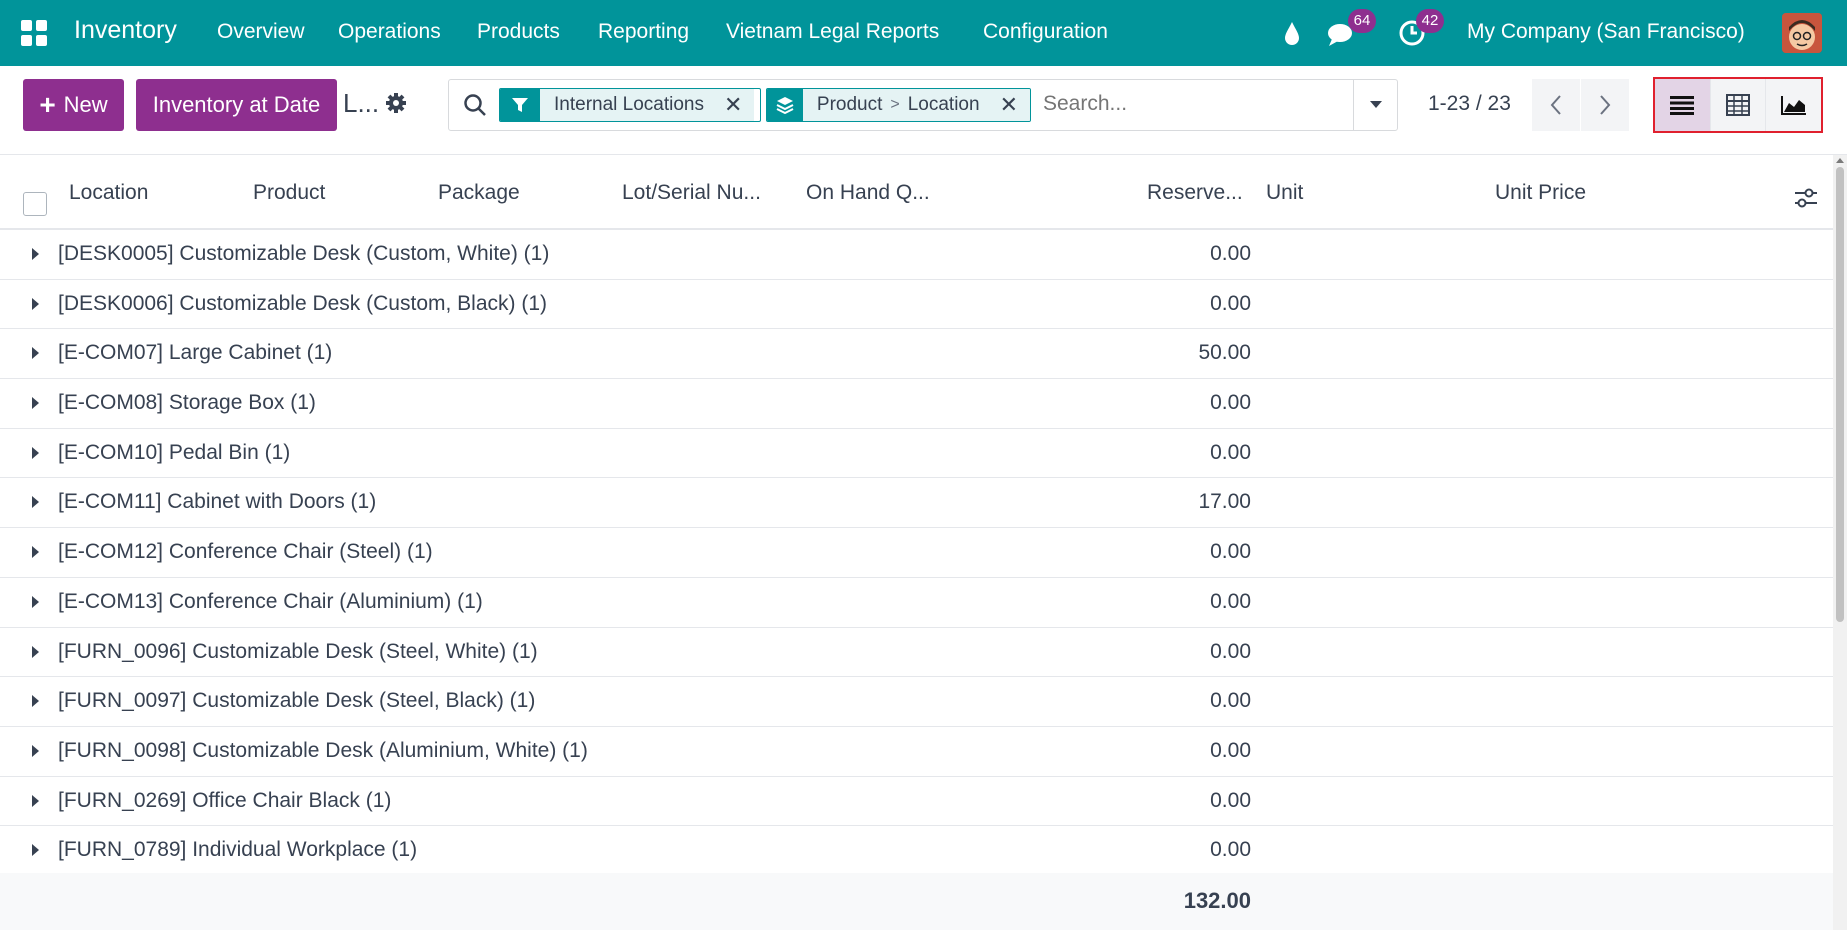 This screenshot has height=930, width=1847. Describe the element at coordinates (916, 404) in the screenshot. I see `group-row: [E-COM08] Storage Box (1) 0.00` at that location.